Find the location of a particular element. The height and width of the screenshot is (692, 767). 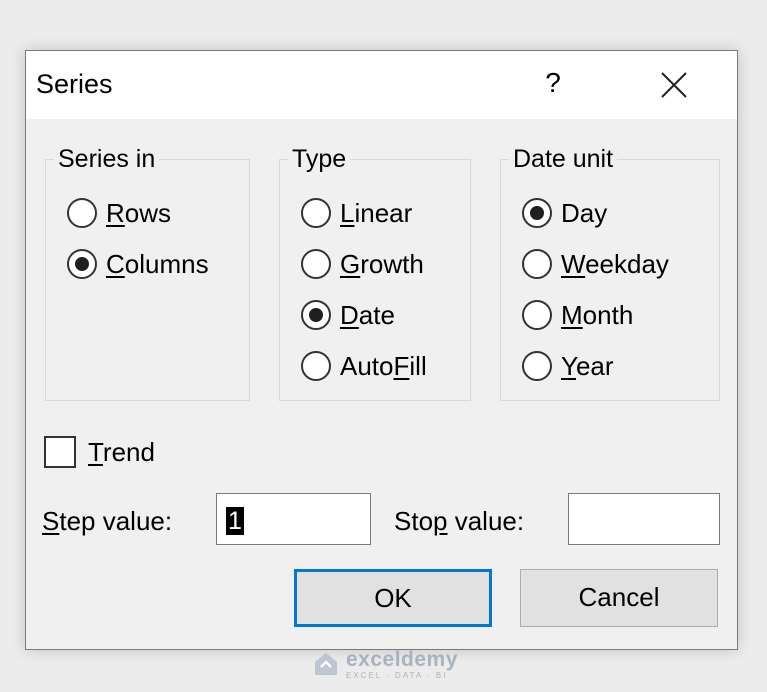

radio-date: Date is located at coordinates (348, 315).